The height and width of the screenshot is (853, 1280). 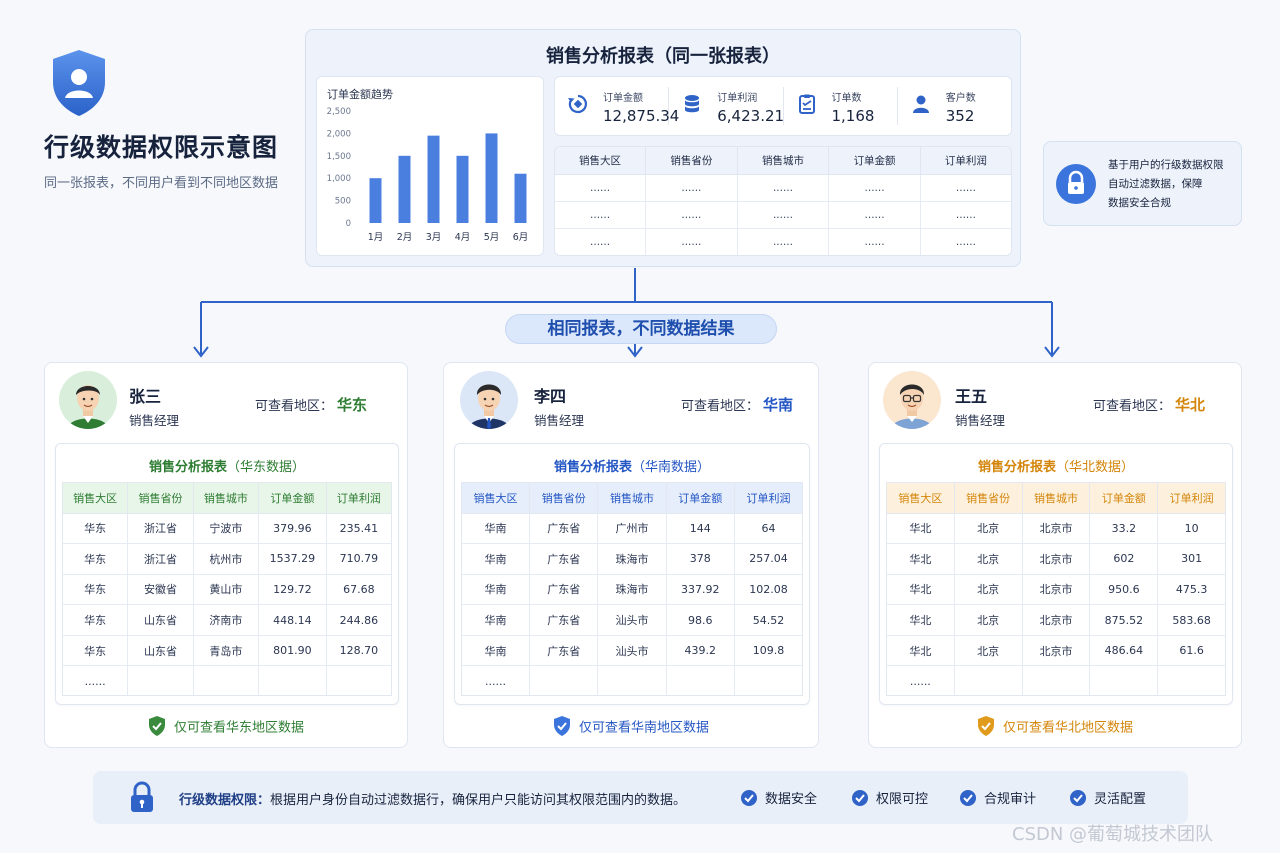 What do you see at coordinates (737, 404) in the screenshot?
I see `region-info: 可查看地区： 华南` at bounding box center [737, 404].